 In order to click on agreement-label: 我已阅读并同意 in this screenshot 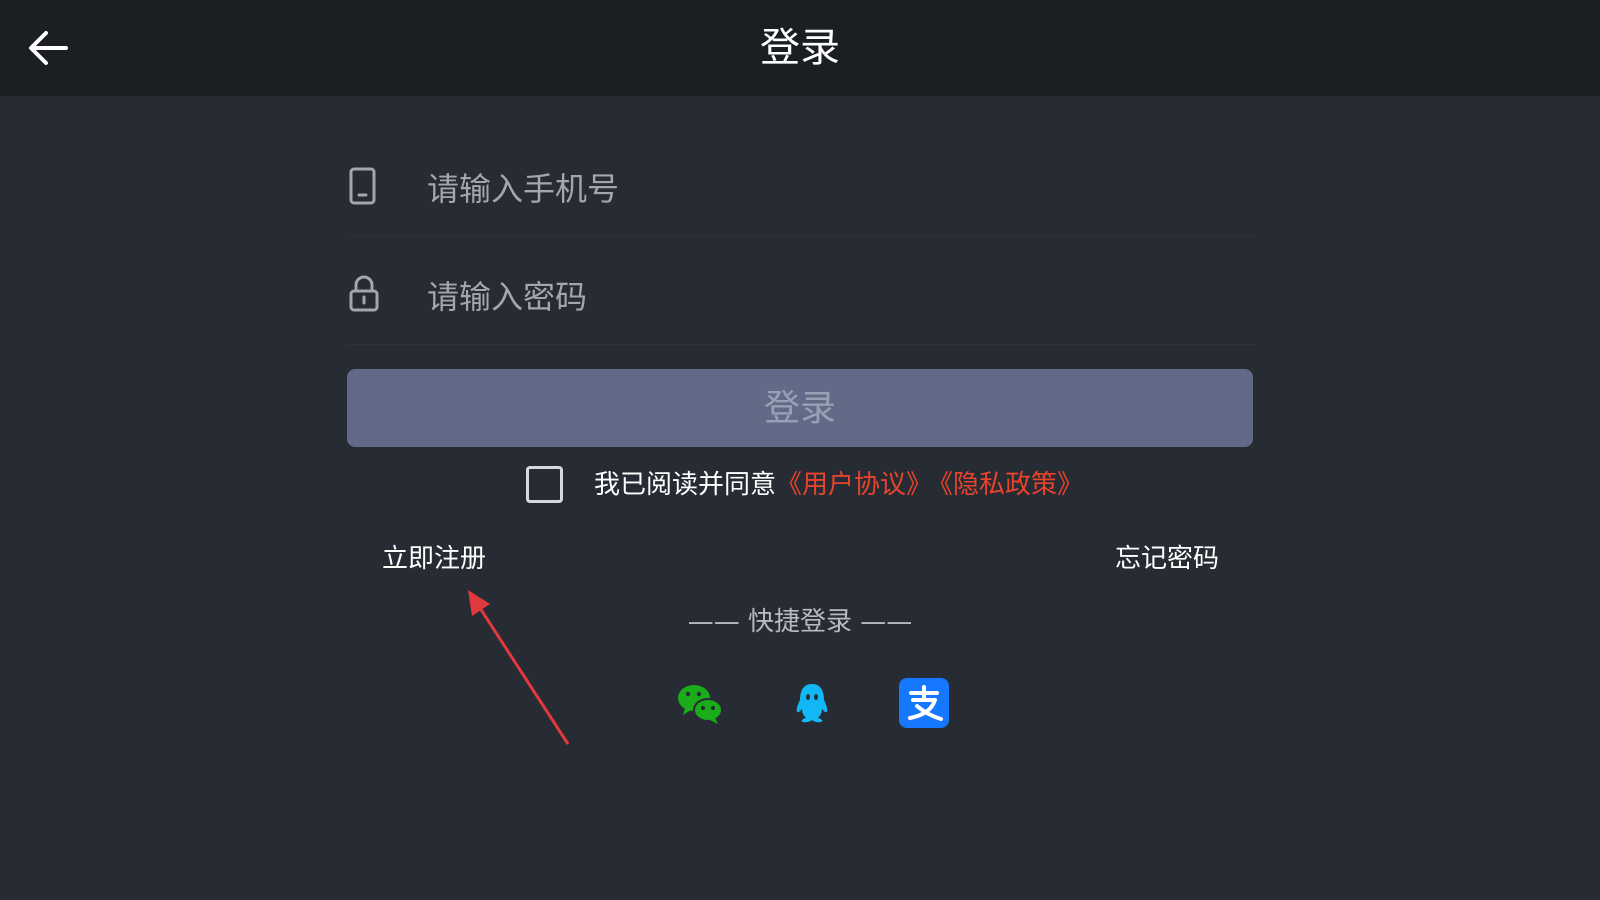, I will do `click(685, 485)`.